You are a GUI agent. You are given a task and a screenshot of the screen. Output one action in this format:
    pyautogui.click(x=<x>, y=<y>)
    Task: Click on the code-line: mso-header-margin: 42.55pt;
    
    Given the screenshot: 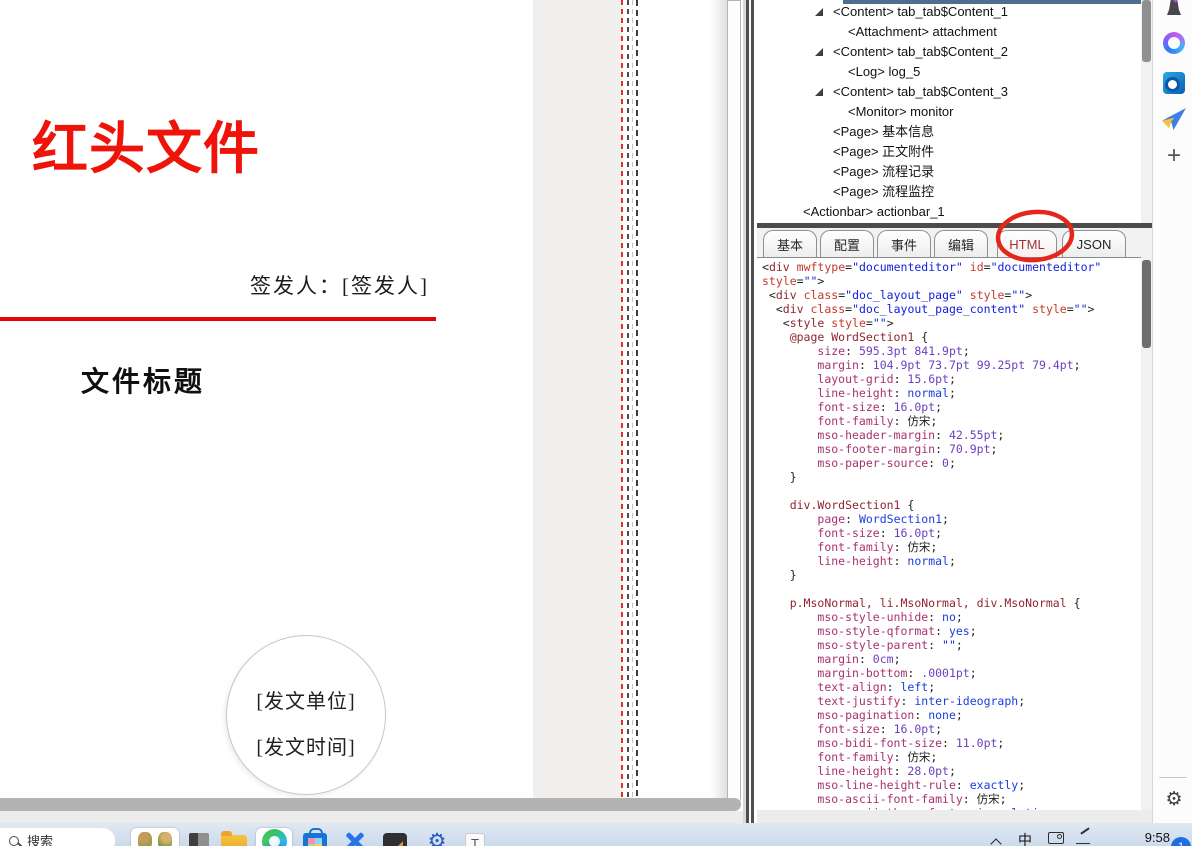 What is the action you would take?
    pyautogui.click(x=911, y=435)
    